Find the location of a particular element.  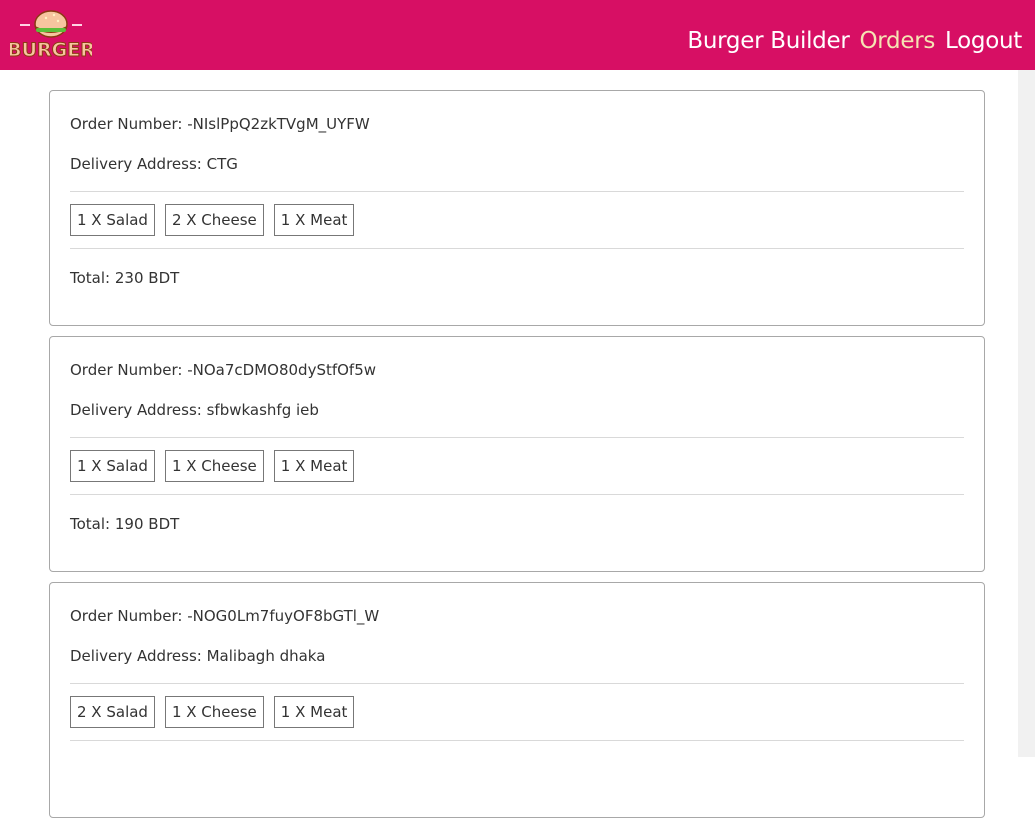

delivery-address-value: CTG is located at coordinates (222, 164).